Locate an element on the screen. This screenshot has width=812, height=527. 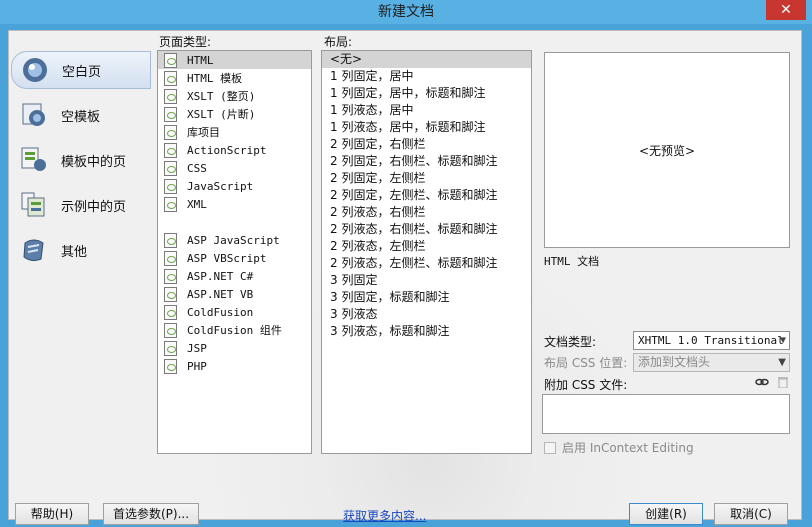
sidebar-item-label: 空白页 is located at coordinates (82, 72).